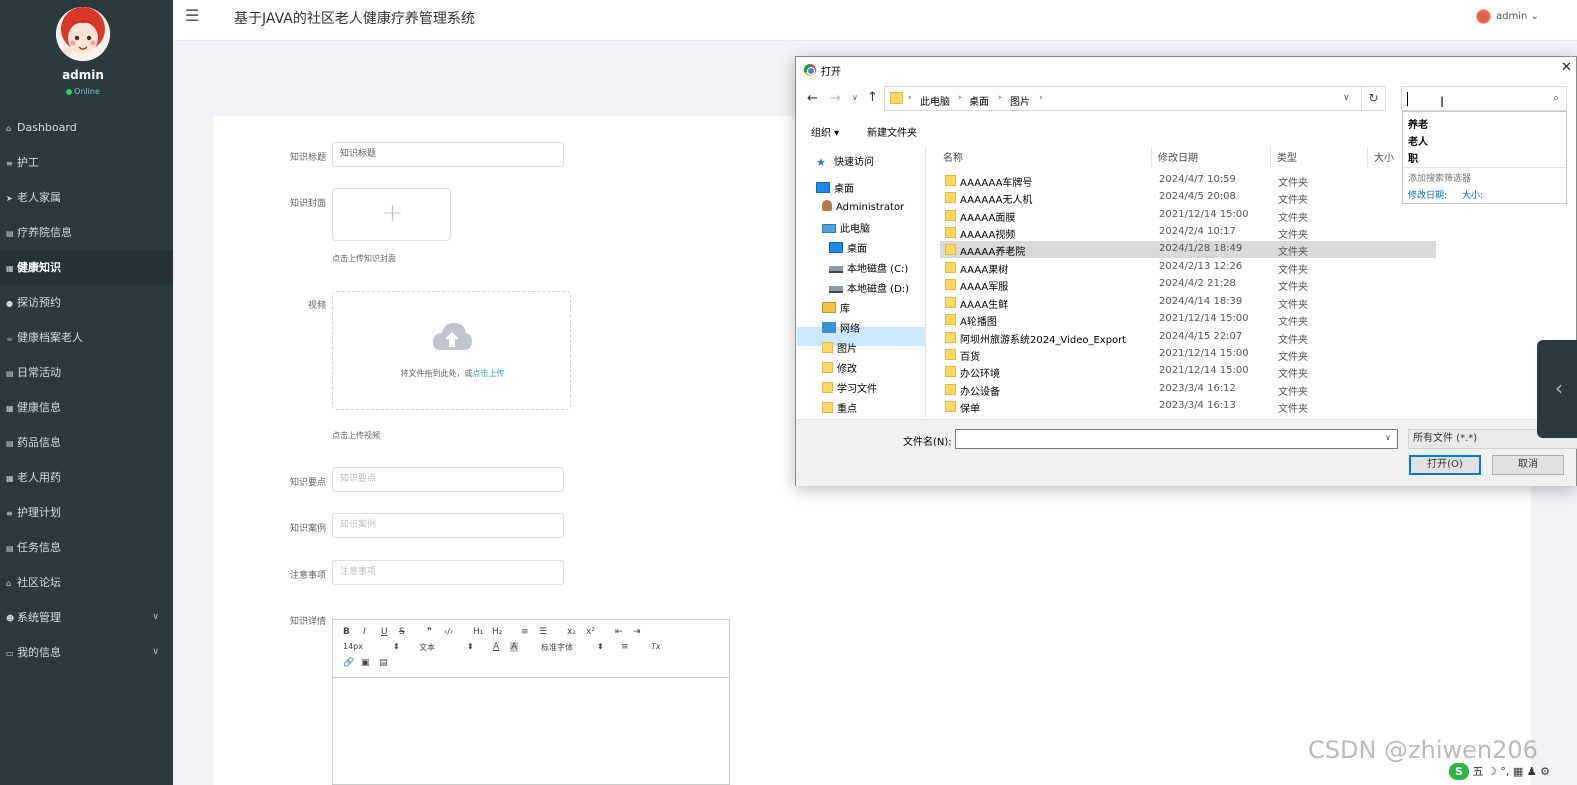 The height and width of the screenshot is (785, 1577). Describe the element at coordinates (619, 632) in the screenshot. I see `outdent-button: ⇤` at that location.